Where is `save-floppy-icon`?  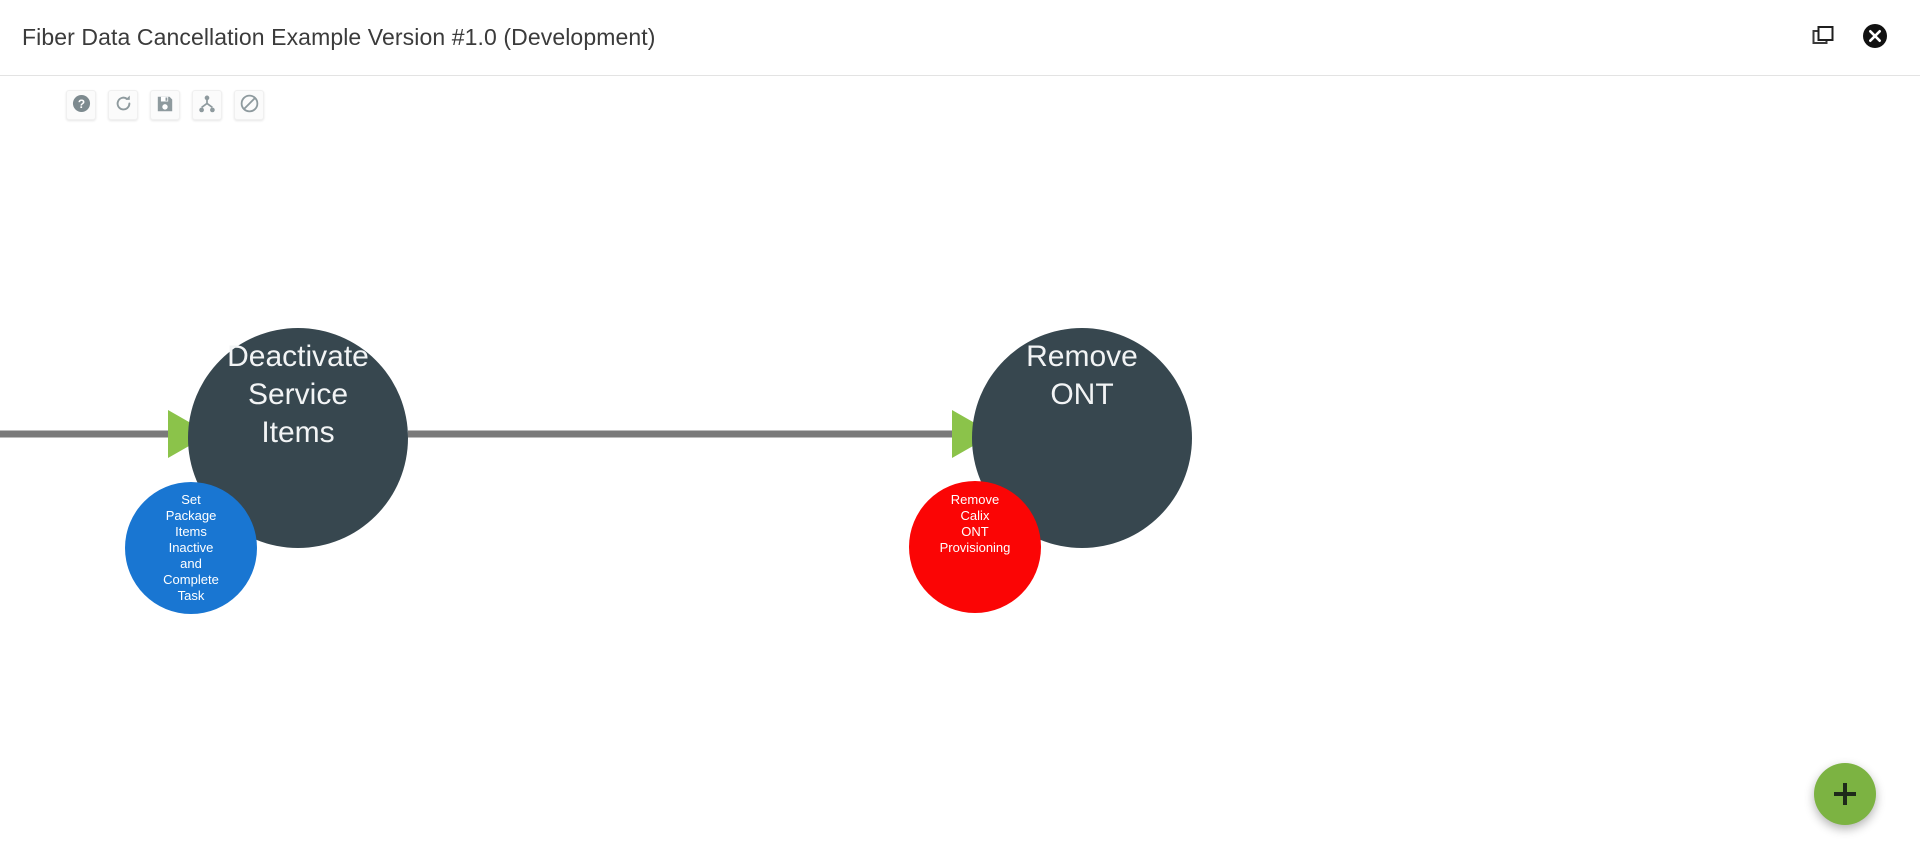 save-floppy-icon is located at coordinates (165, 105).